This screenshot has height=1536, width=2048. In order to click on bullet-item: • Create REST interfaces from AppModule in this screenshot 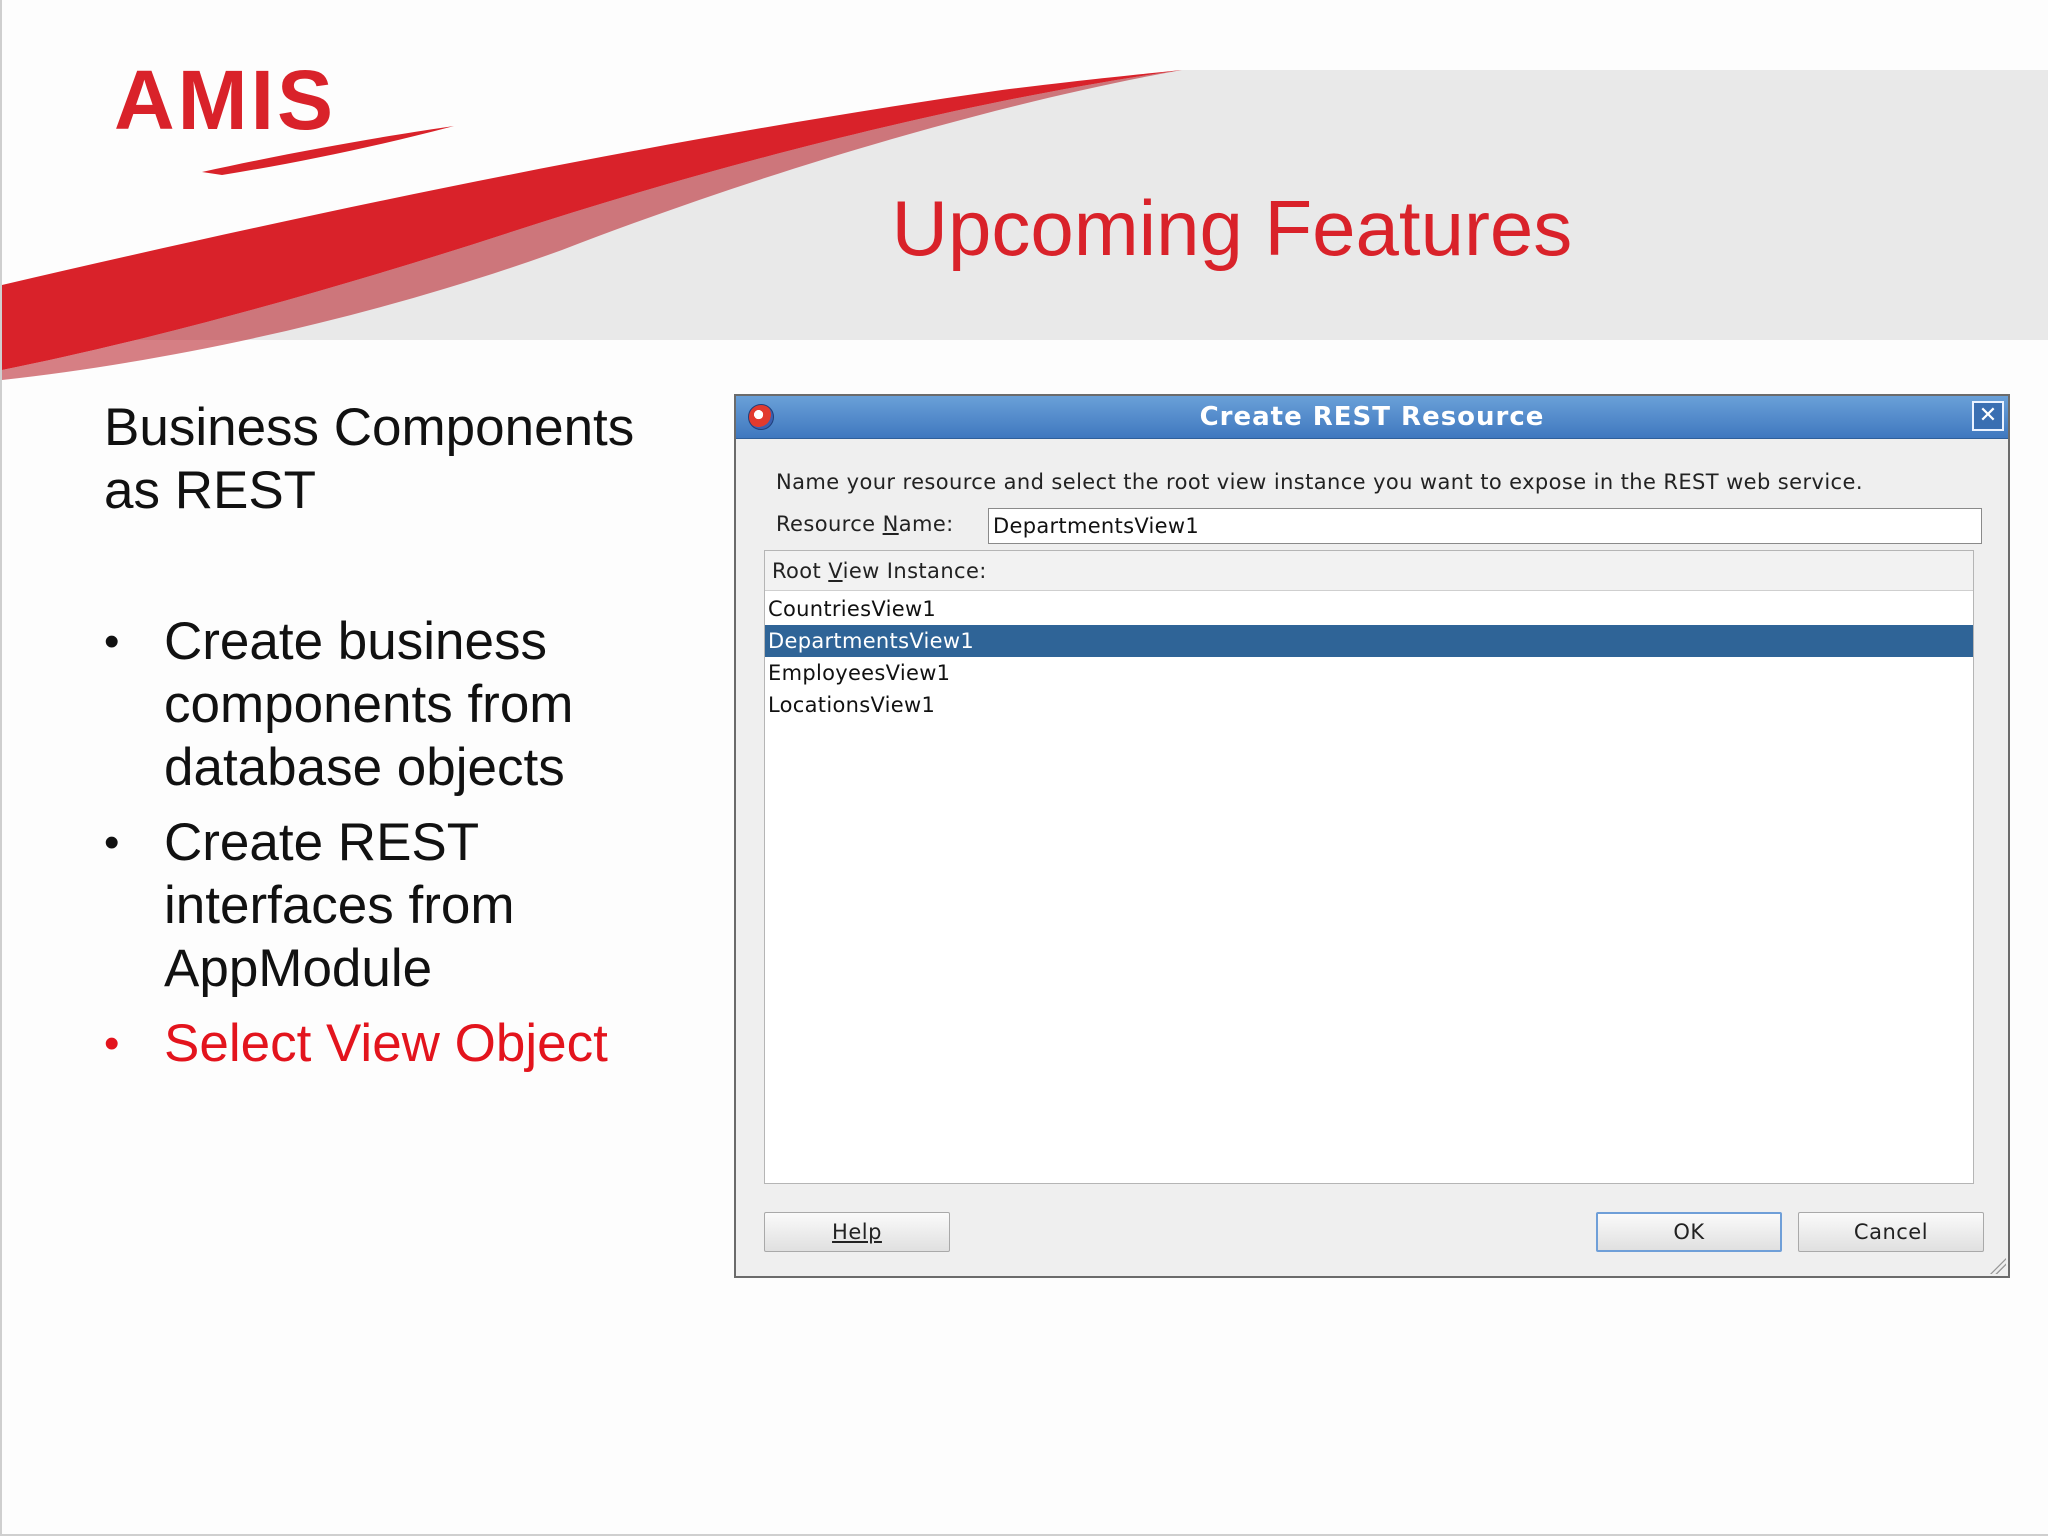, I will do `click(414, 905)`.